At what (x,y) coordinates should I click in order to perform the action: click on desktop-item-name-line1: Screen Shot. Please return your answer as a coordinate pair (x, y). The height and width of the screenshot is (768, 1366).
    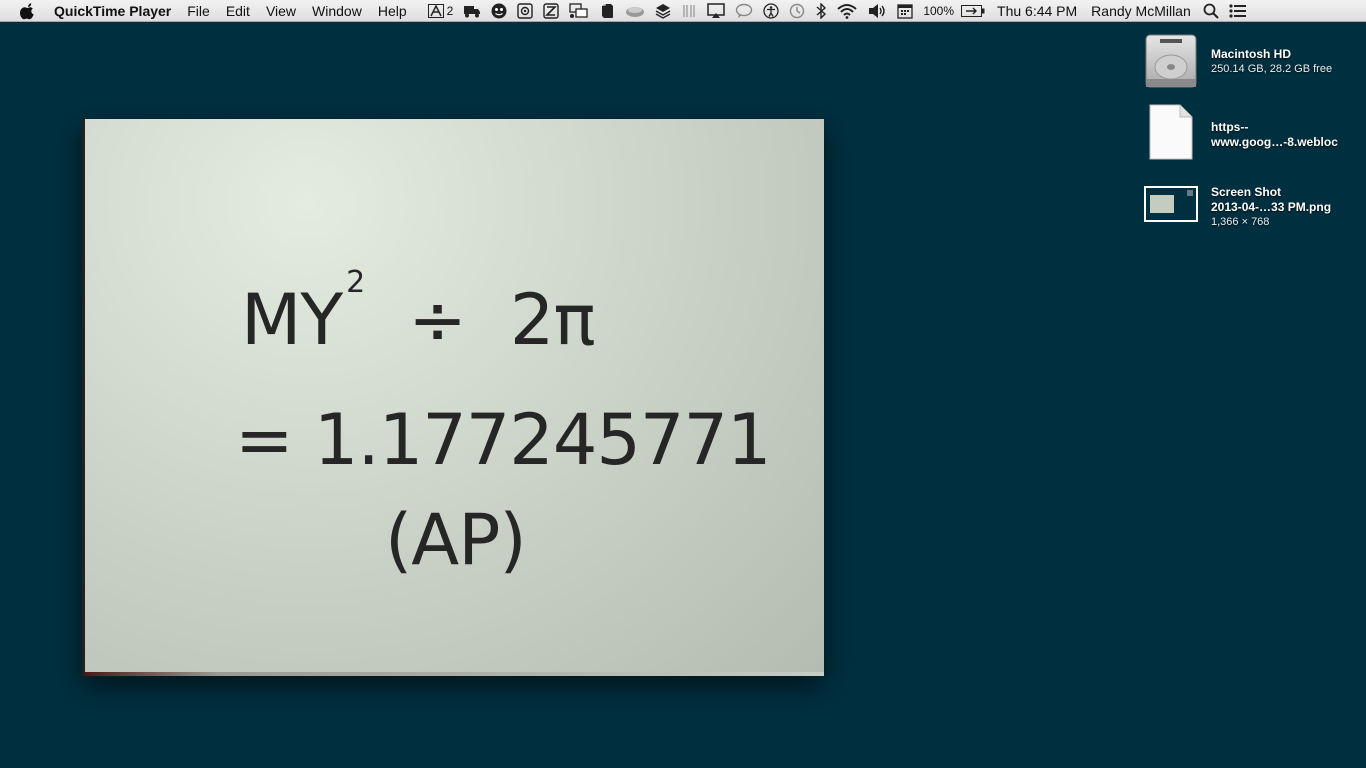
    Looking at the image, I should click on (1246, 192).